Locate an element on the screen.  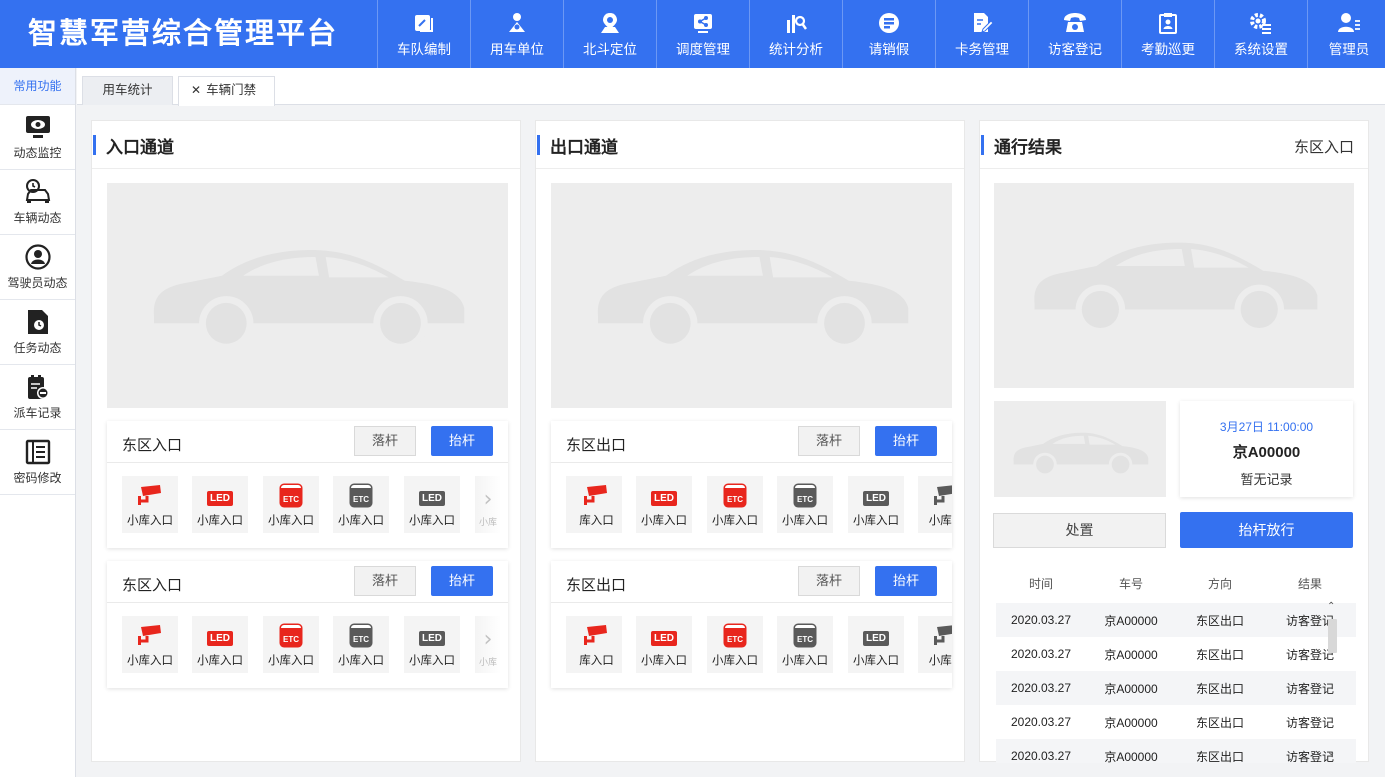
sidebar-item-dispatch-record: 派车记录 is located at coordinates (37, 397).